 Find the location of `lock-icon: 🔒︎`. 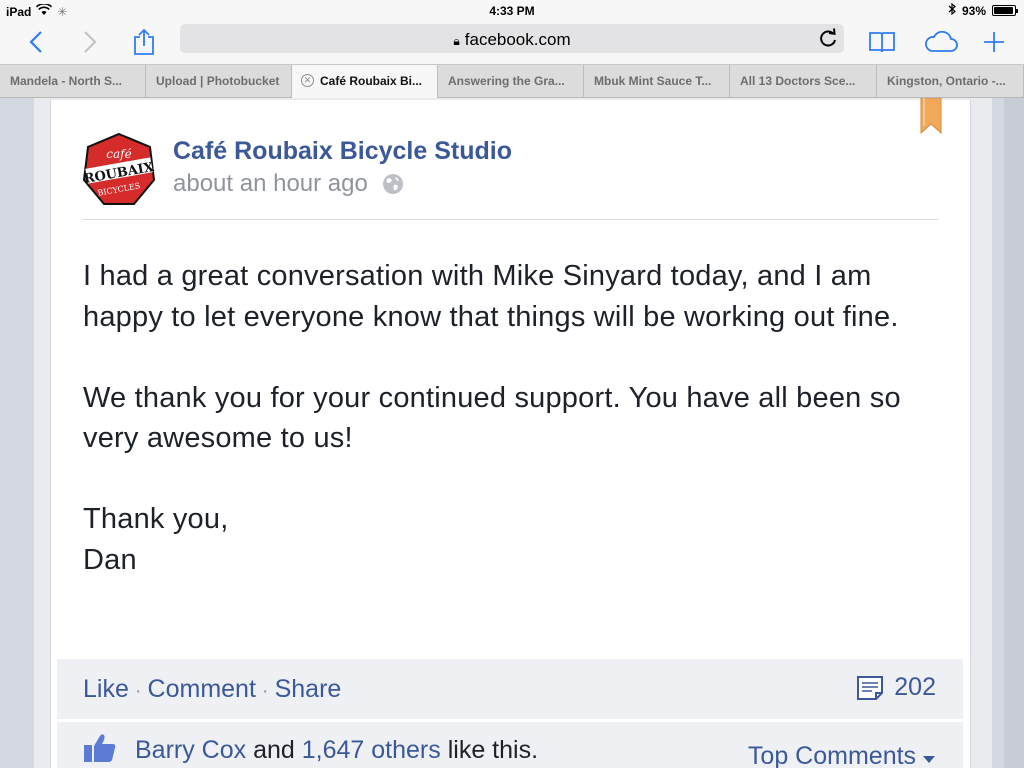

lock-icon: 🔒︎ is located at coordinates (456, 41).